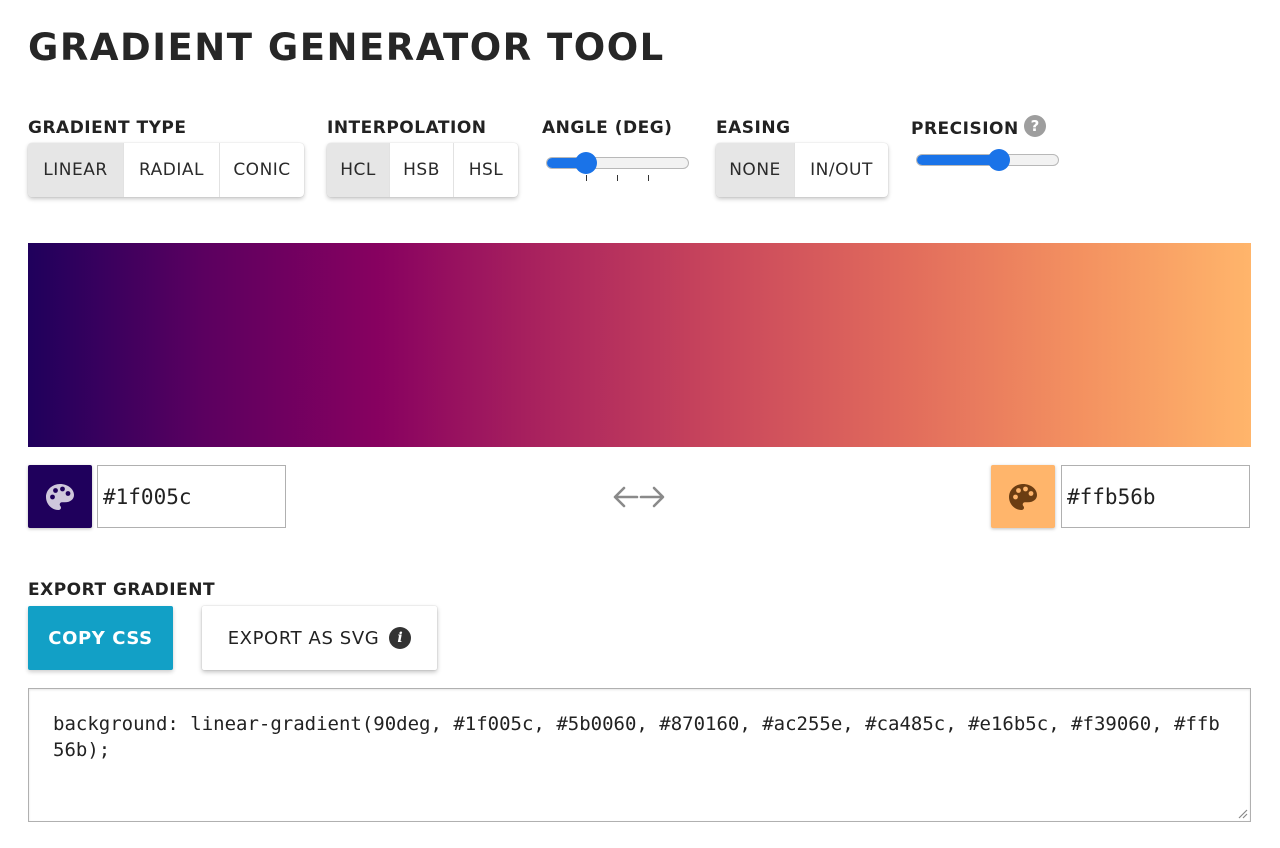 The image size is (1280, 848). I want to click on interpolation-hsb-button: HSB, so click(422, 170).